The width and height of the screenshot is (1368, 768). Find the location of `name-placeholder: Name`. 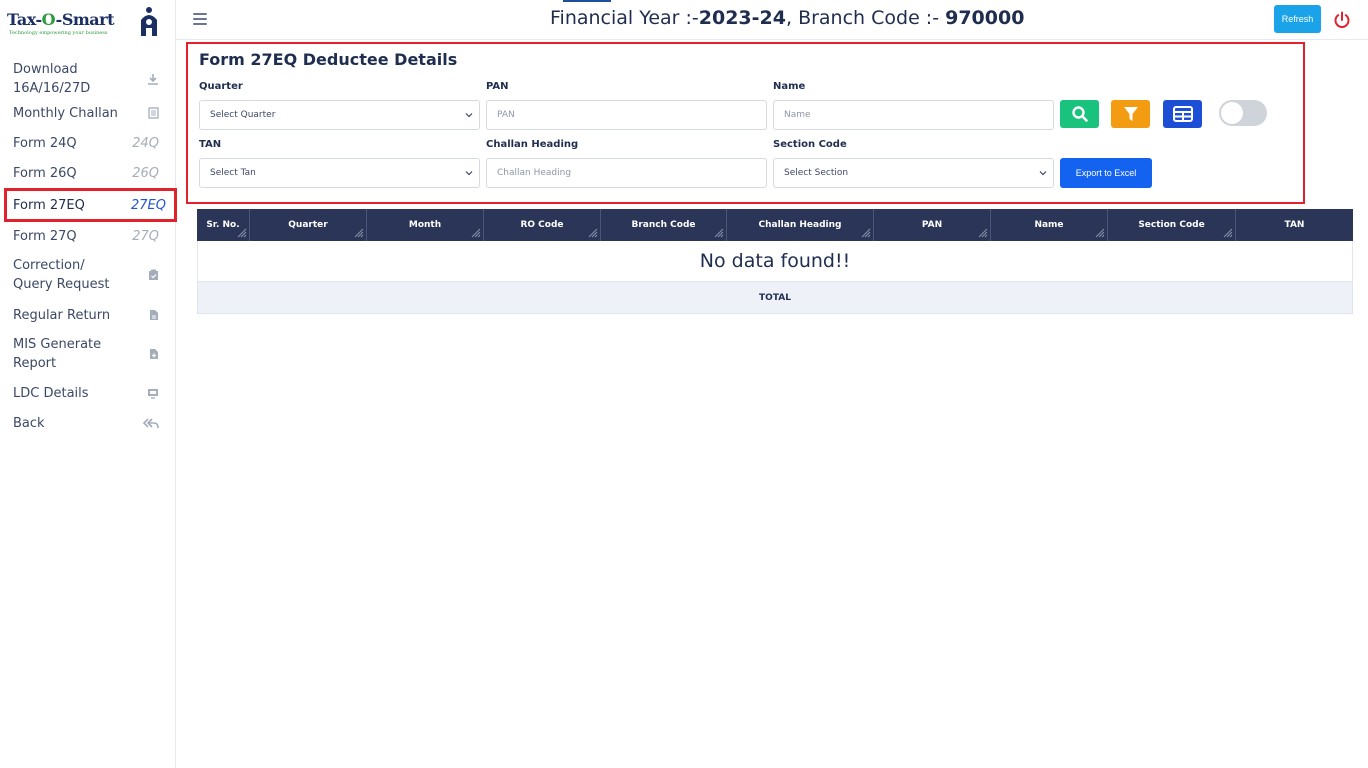

name-placeholder: Name is located at coordinates (797, 115).